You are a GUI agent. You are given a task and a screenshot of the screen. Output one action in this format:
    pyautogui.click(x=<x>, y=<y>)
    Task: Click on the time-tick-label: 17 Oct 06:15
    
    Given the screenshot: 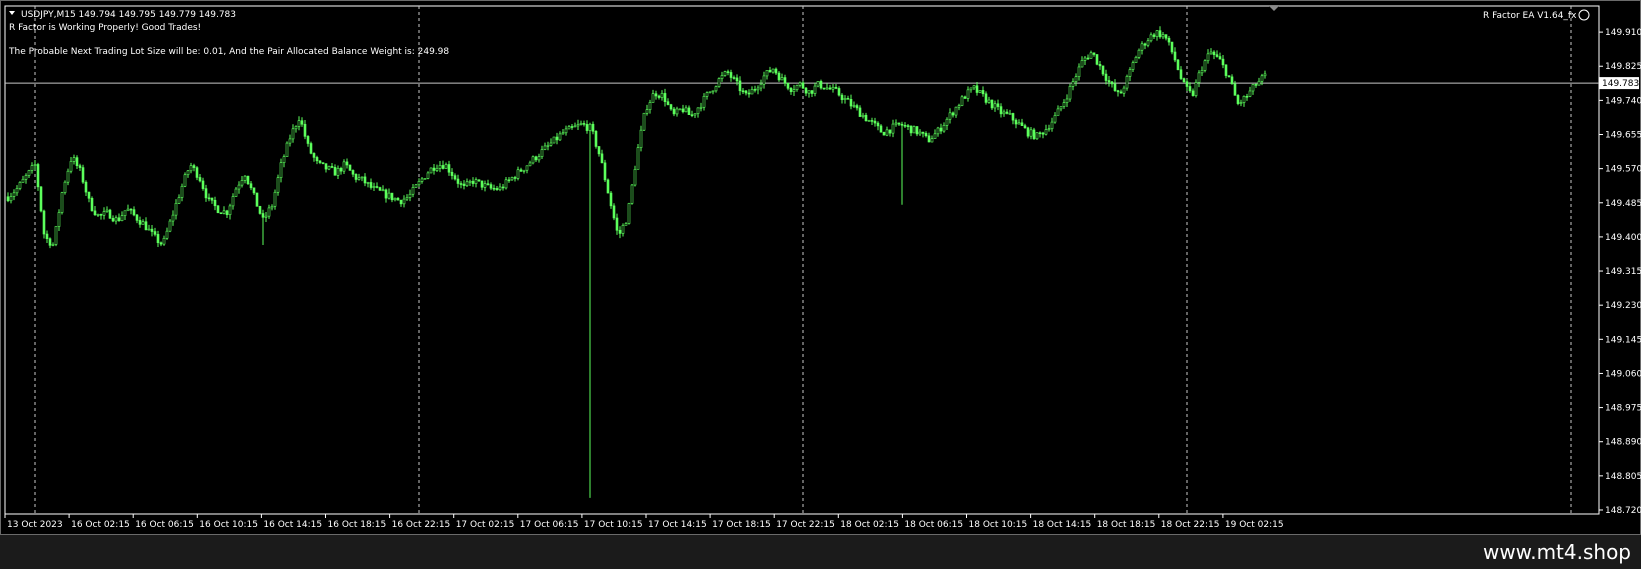 What is the action you would take?
    pyautogui.click(x=549, y=525)
    